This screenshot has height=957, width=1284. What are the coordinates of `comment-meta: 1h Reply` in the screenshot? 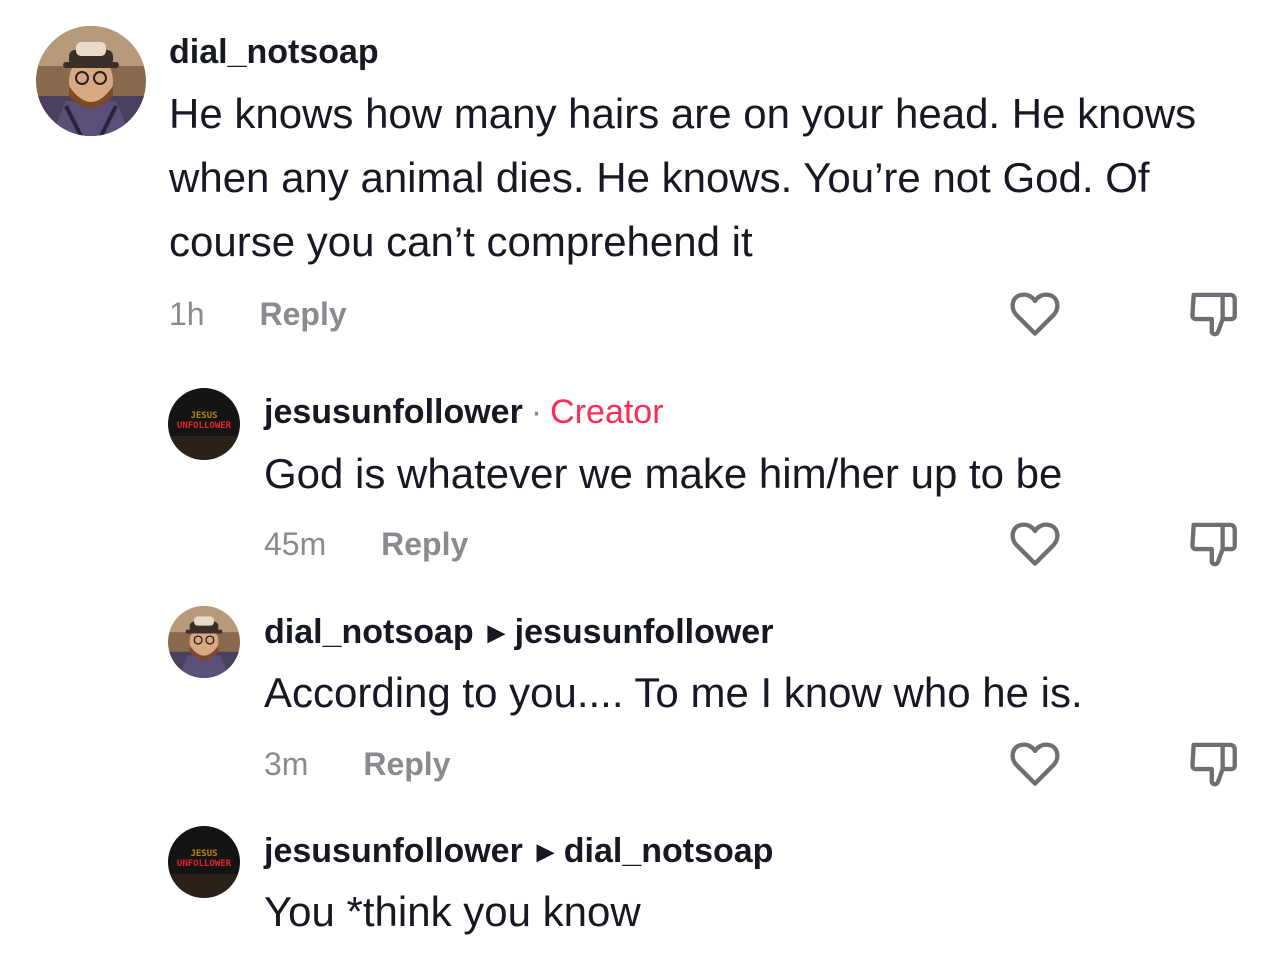 It's located at (258, 314).